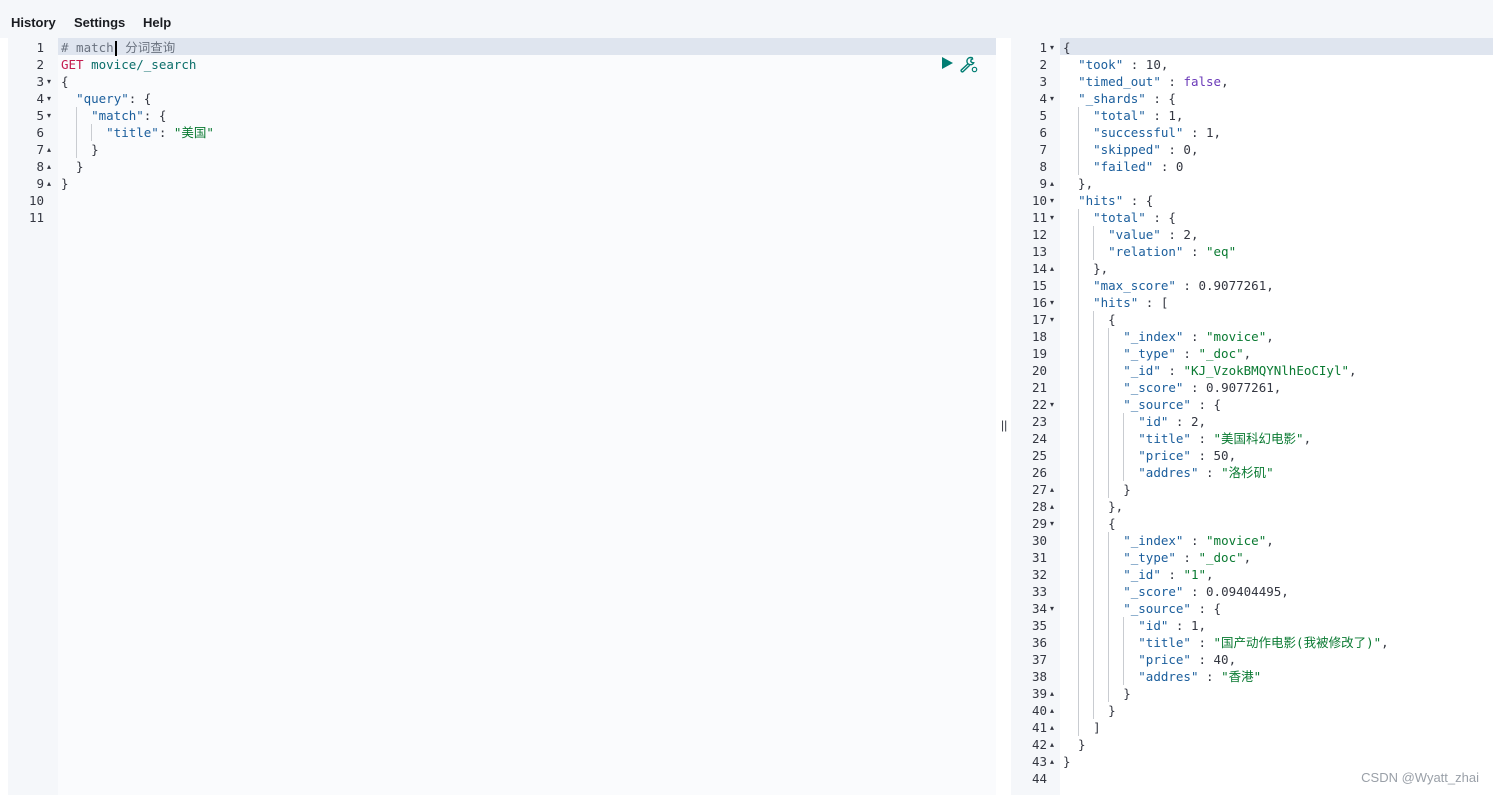  Describe the element at coordinates (1241, 676) in the screenshot. I see `code-token: "香港"` at that location.